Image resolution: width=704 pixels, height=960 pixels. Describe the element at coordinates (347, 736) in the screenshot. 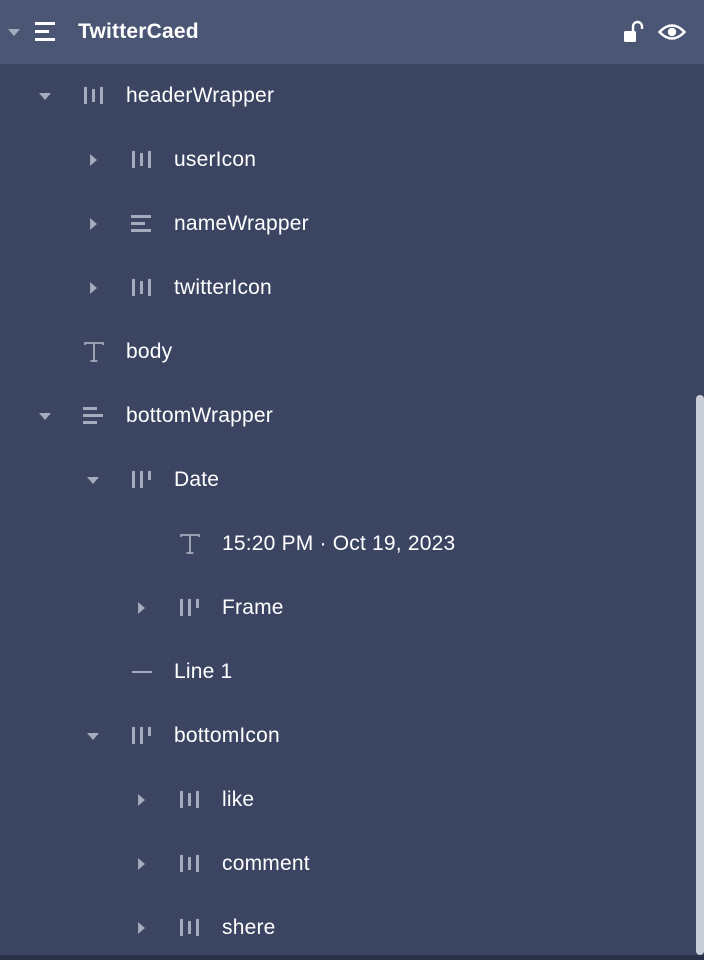

I see `layer-row-bottom-icon: bottomIcon` at that location.